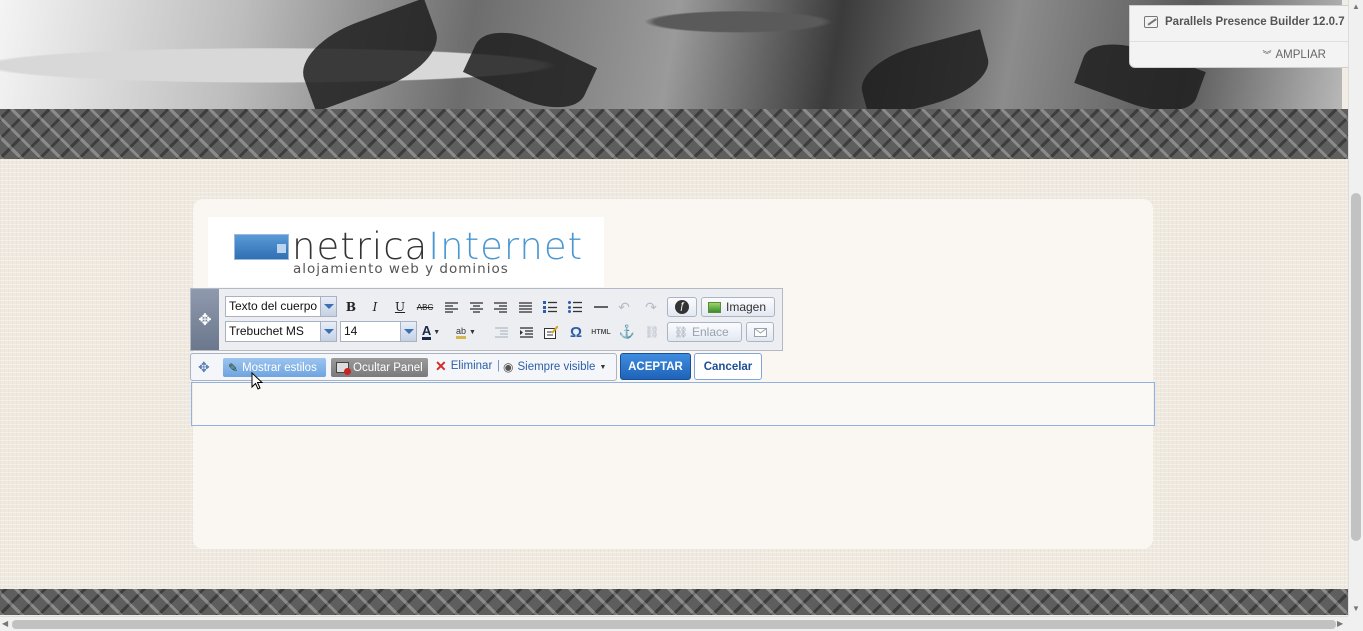 The height and width of the screenshot is (631, 1363). I want to click on scroll-left-arrow-icon: ◀, so click(5, 623).